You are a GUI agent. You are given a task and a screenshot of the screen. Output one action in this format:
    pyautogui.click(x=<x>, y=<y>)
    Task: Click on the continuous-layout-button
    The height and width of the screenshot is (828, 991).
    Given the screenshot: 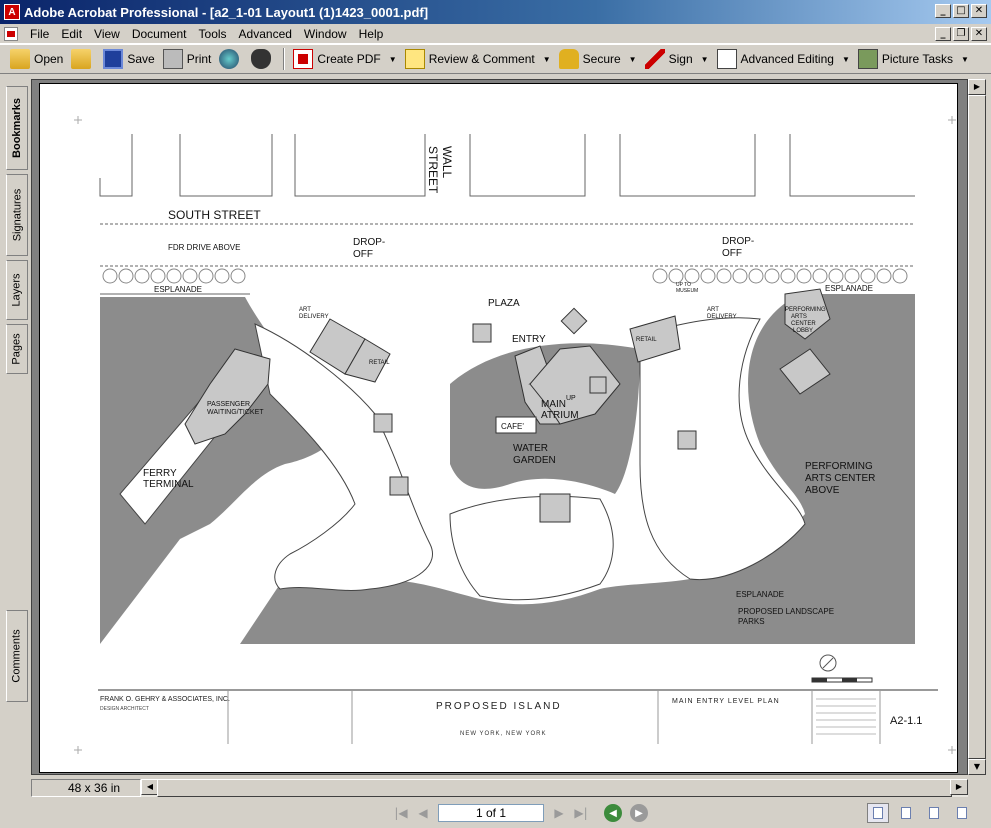 What is the action you would take?
    pyautogui.click(x=906, y=813)
    